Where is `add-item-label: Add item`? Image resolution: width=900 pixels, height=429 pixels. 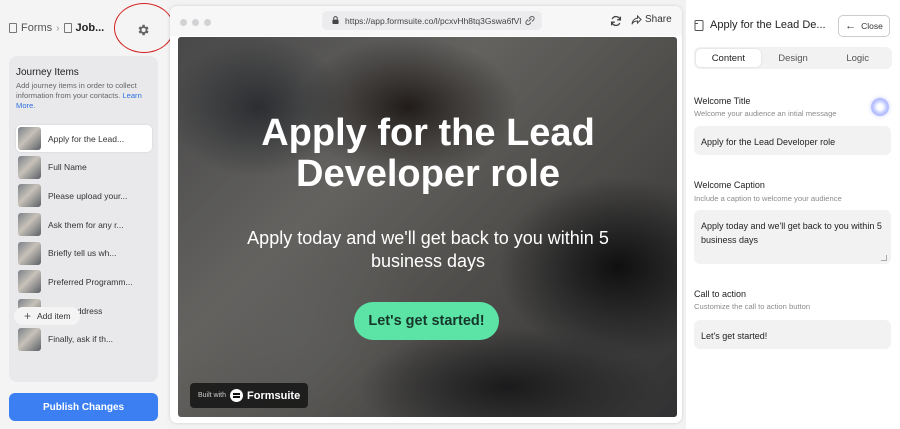
add-item-label: Add item is located at coordinates (54, 316).